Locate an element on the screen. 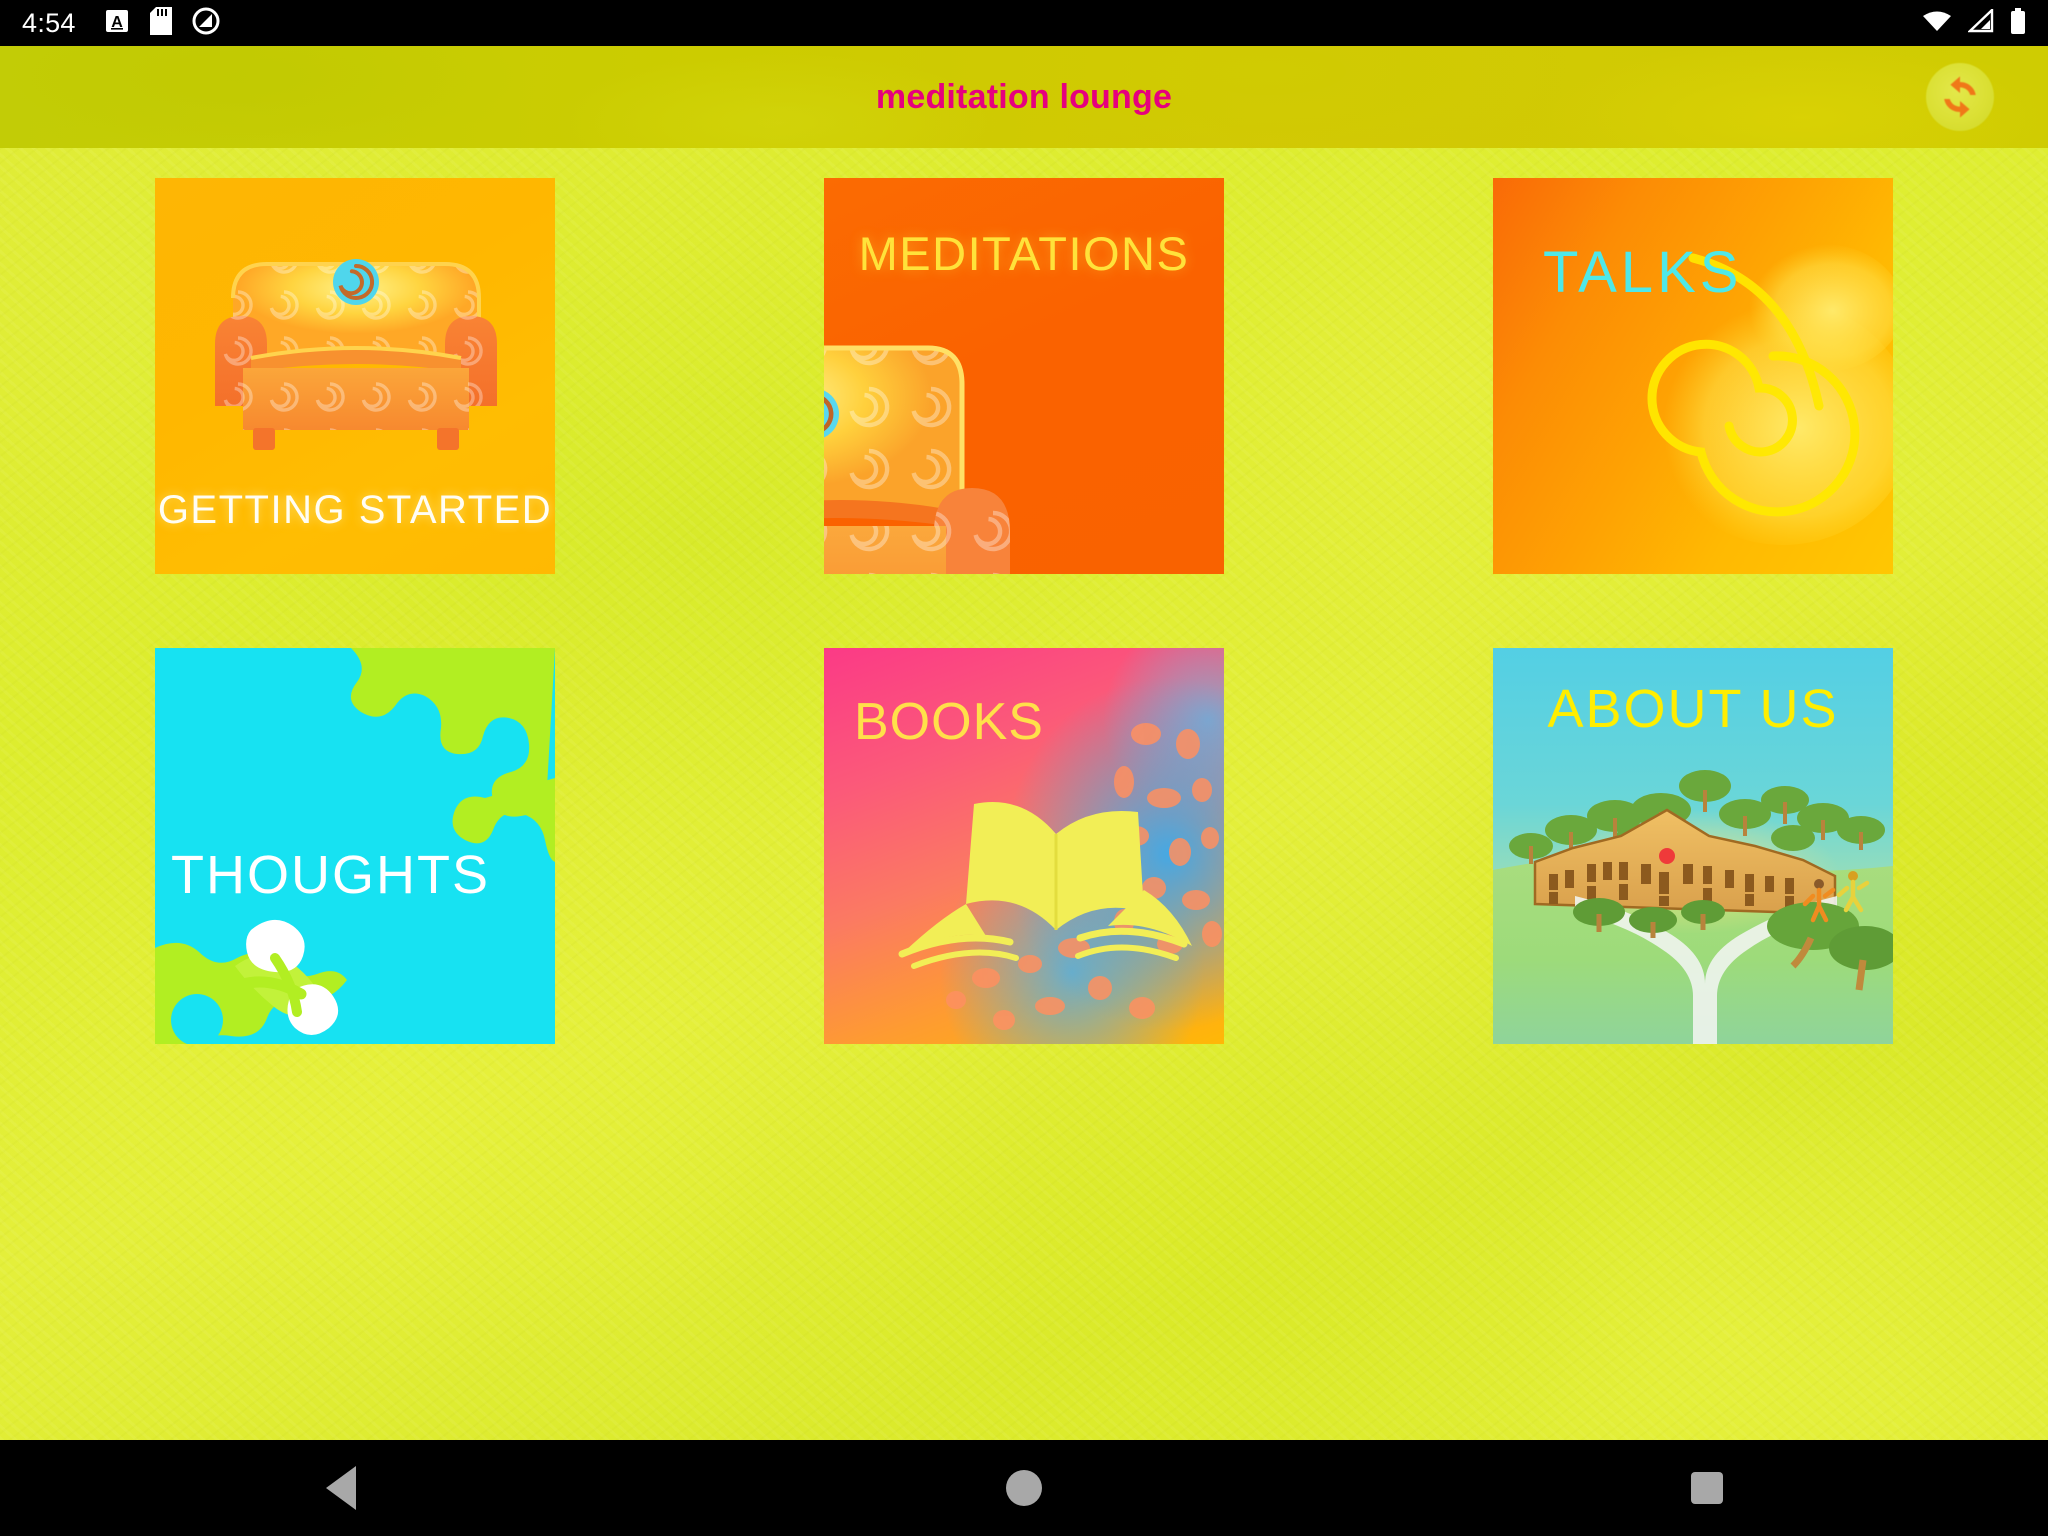 The width and height of the screenshot is (2048, 1536). tile-label-books: BOOKS is located at coordinates (949, 722).